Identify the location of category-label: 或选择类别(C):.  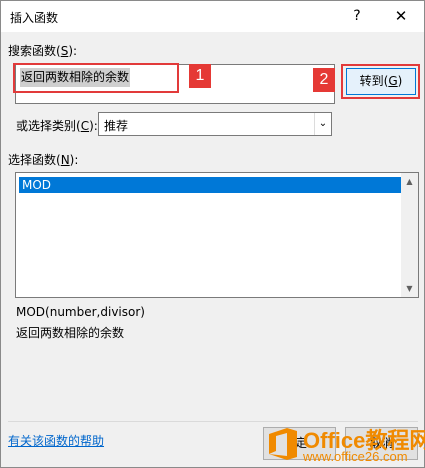
(57, 126).